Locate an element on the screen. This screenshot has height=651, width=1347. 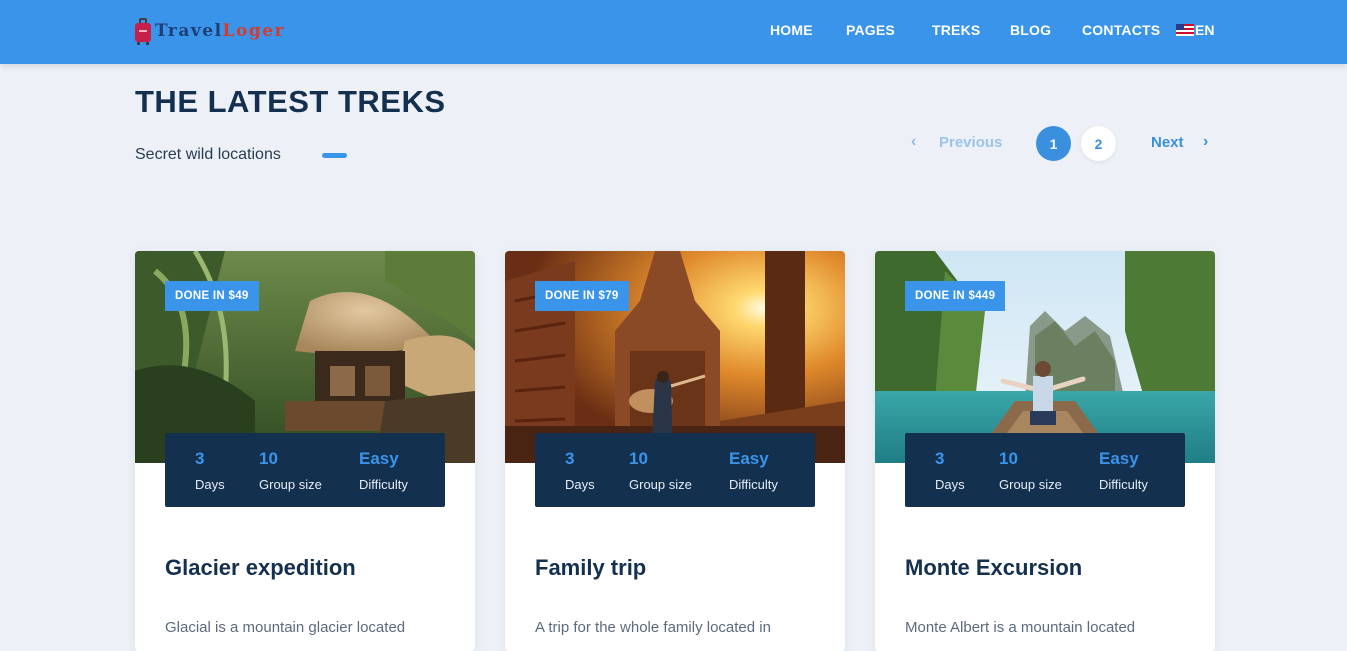
trek-description: Monte Albert is a mountain located is located at coordinates (1020, 627).